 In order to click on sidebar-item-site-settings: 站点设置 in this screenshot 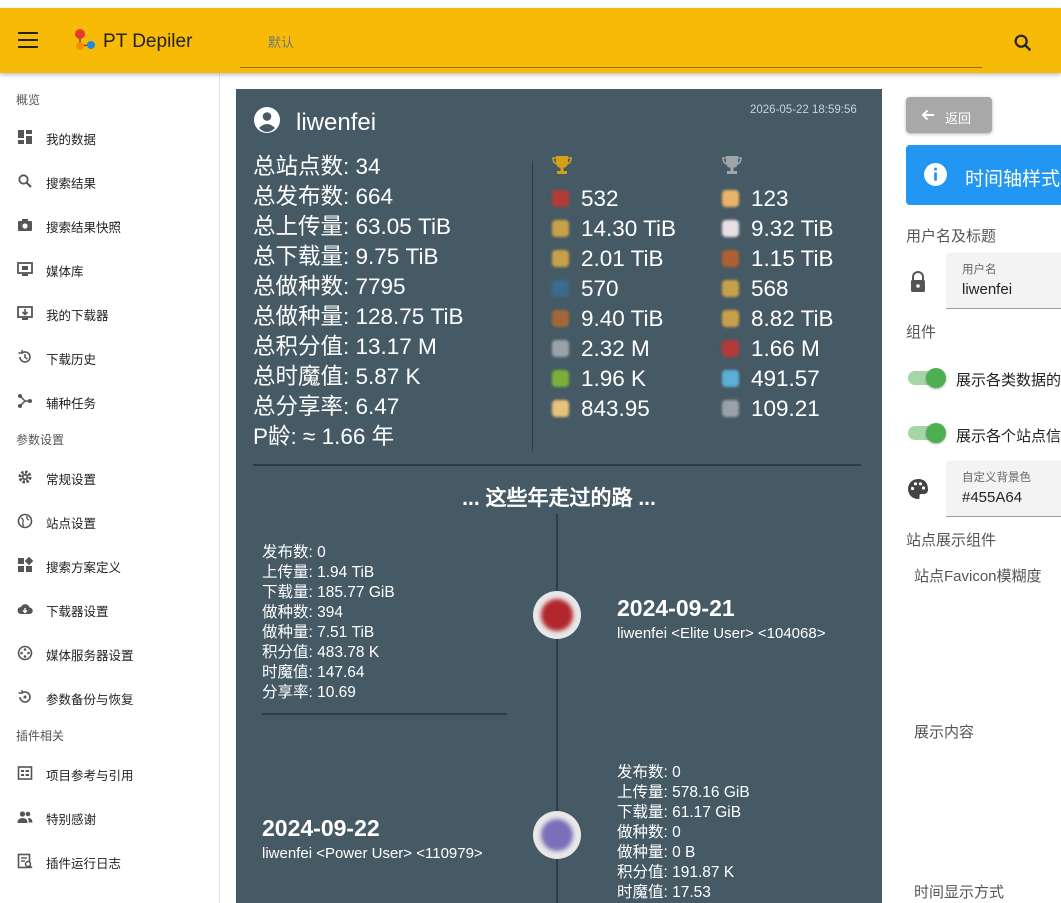, I will do `click(109, 521)`.